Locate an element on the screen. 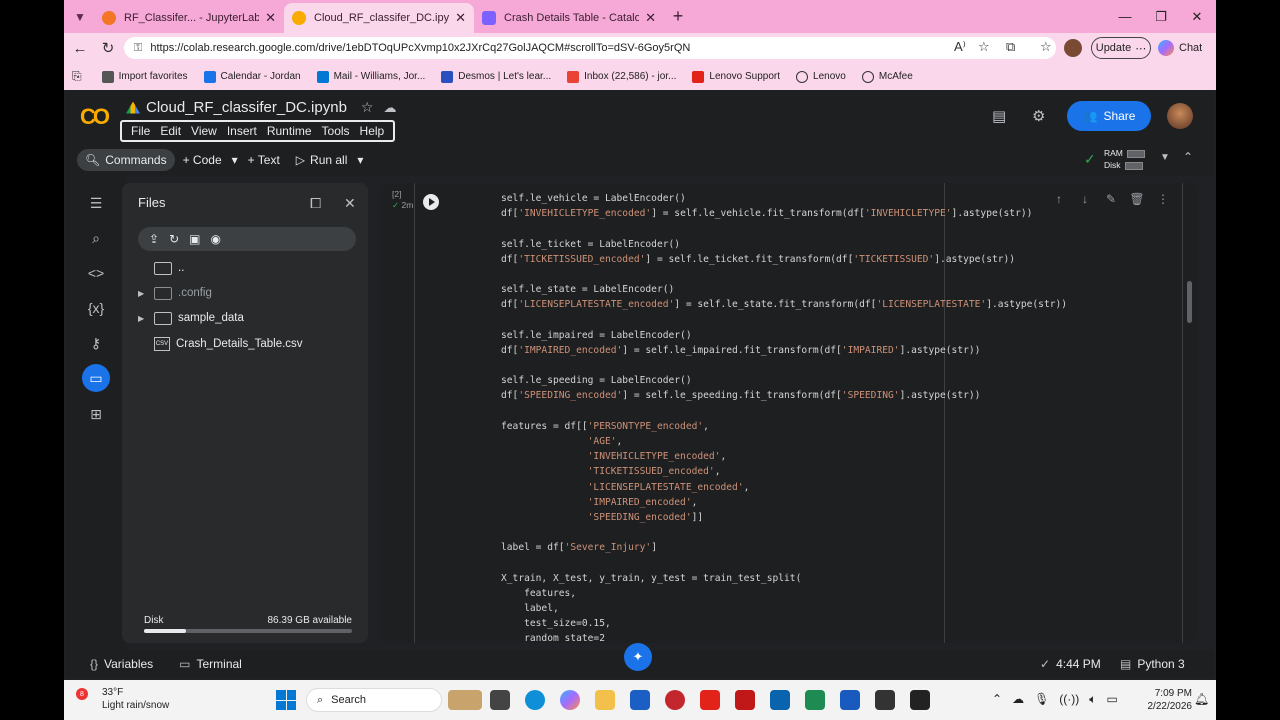  bell-icon: 🔔︎ is located at coordinates (1201, 699).